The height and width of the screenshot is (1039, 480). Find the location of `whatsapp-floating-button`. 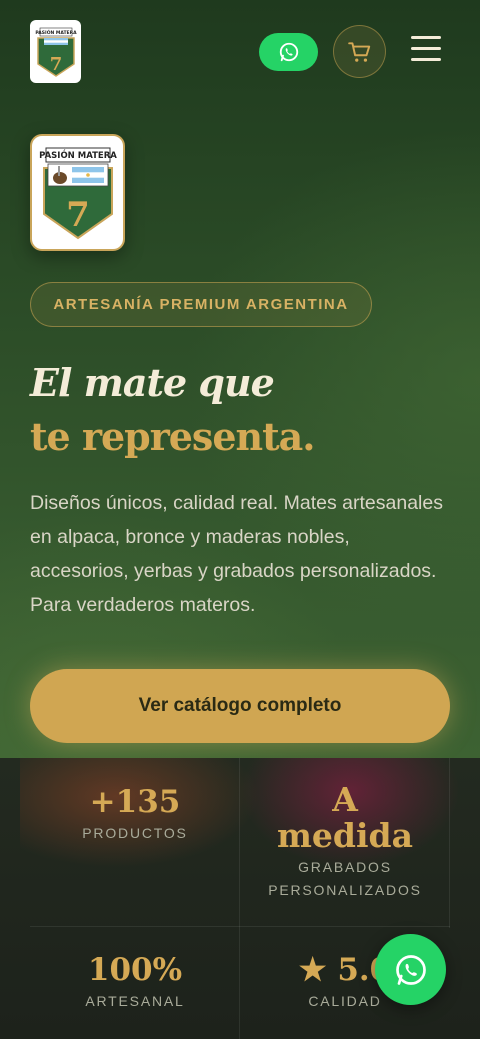

whatsapp-floating-button is located at coordinates (410, 969).